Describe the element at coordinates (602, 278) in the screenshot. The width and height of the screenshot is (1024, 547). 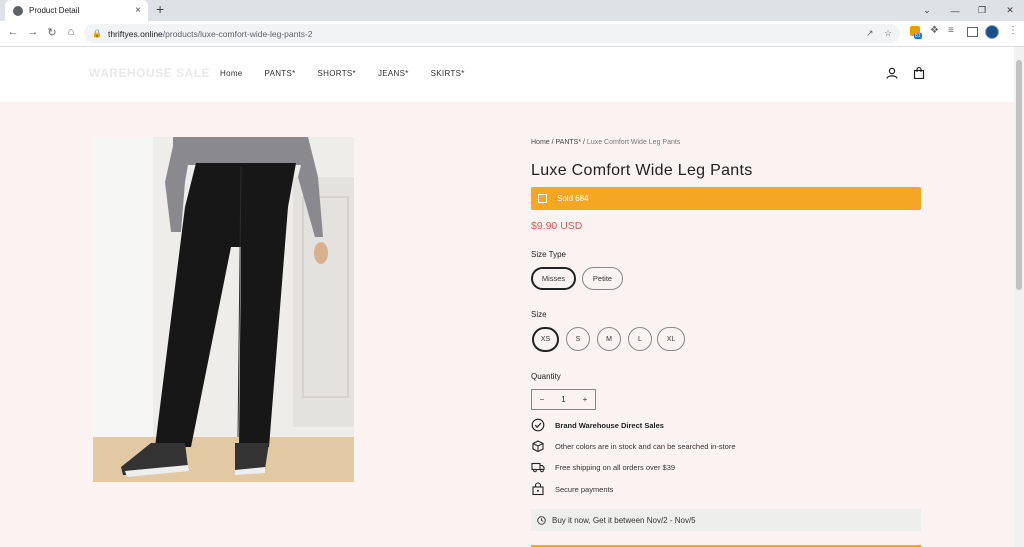
I see `size-type-petite: Petite` at that location.